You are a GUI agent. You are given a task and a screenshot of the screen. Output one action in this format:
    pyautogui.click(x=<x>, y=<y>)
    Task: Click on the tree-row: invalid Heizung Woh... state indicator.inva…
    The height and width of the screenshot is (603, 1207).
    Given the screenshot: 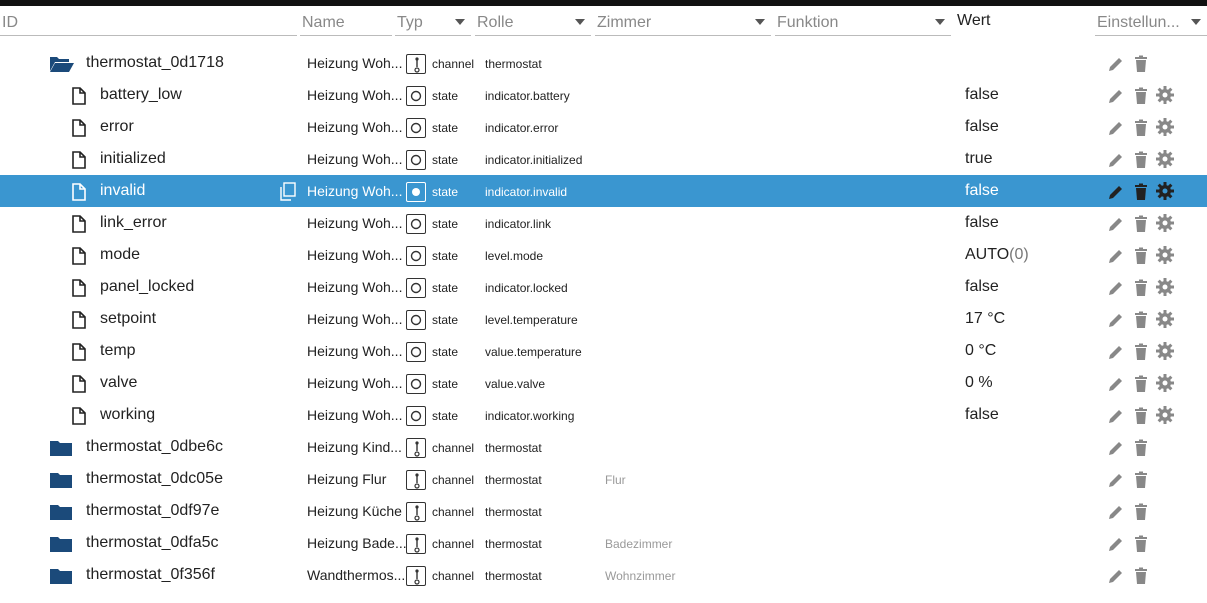 What is the action you would take?
    pyautogui.click(x=603, y=191)
    